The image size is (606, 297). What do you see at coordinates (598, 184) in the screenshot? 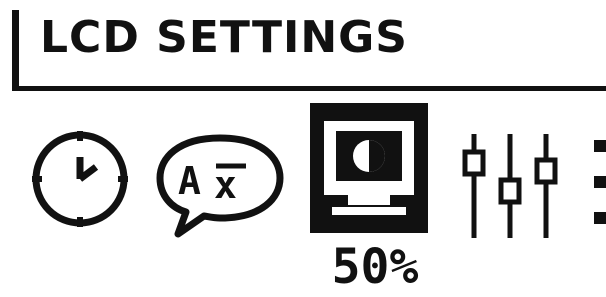
I see `more-icon` at bounding box center [598, 184].